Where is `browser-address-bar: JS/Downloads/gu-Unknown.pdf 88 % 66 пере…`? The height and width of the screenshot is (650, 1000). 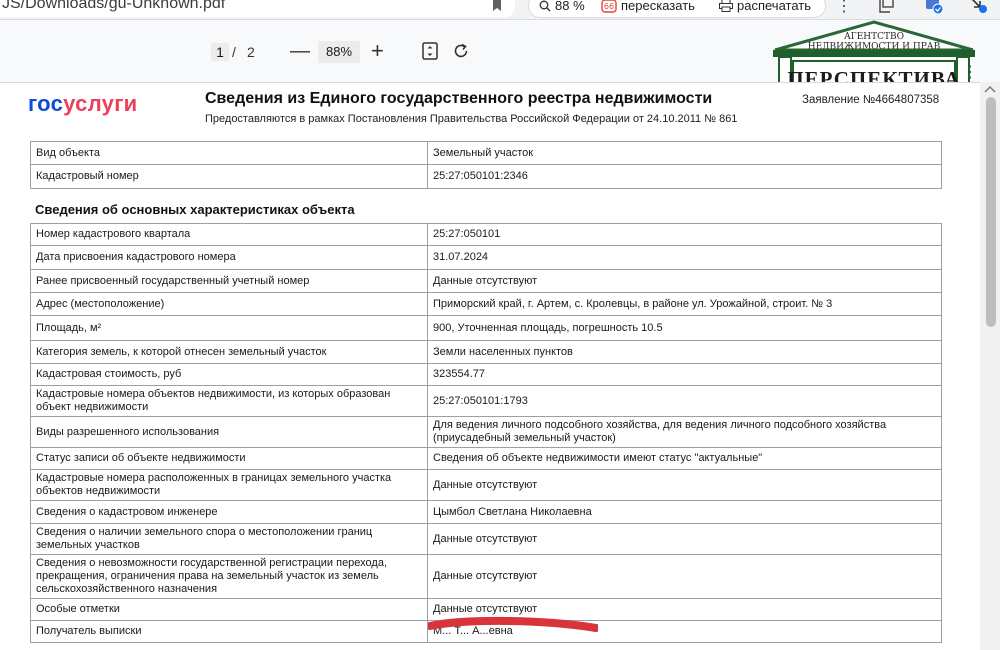
browser-address-bar: JS/Downloads/gu-Unknown.pdf 88 % 66 пере… is located at coordinates (500, 10).